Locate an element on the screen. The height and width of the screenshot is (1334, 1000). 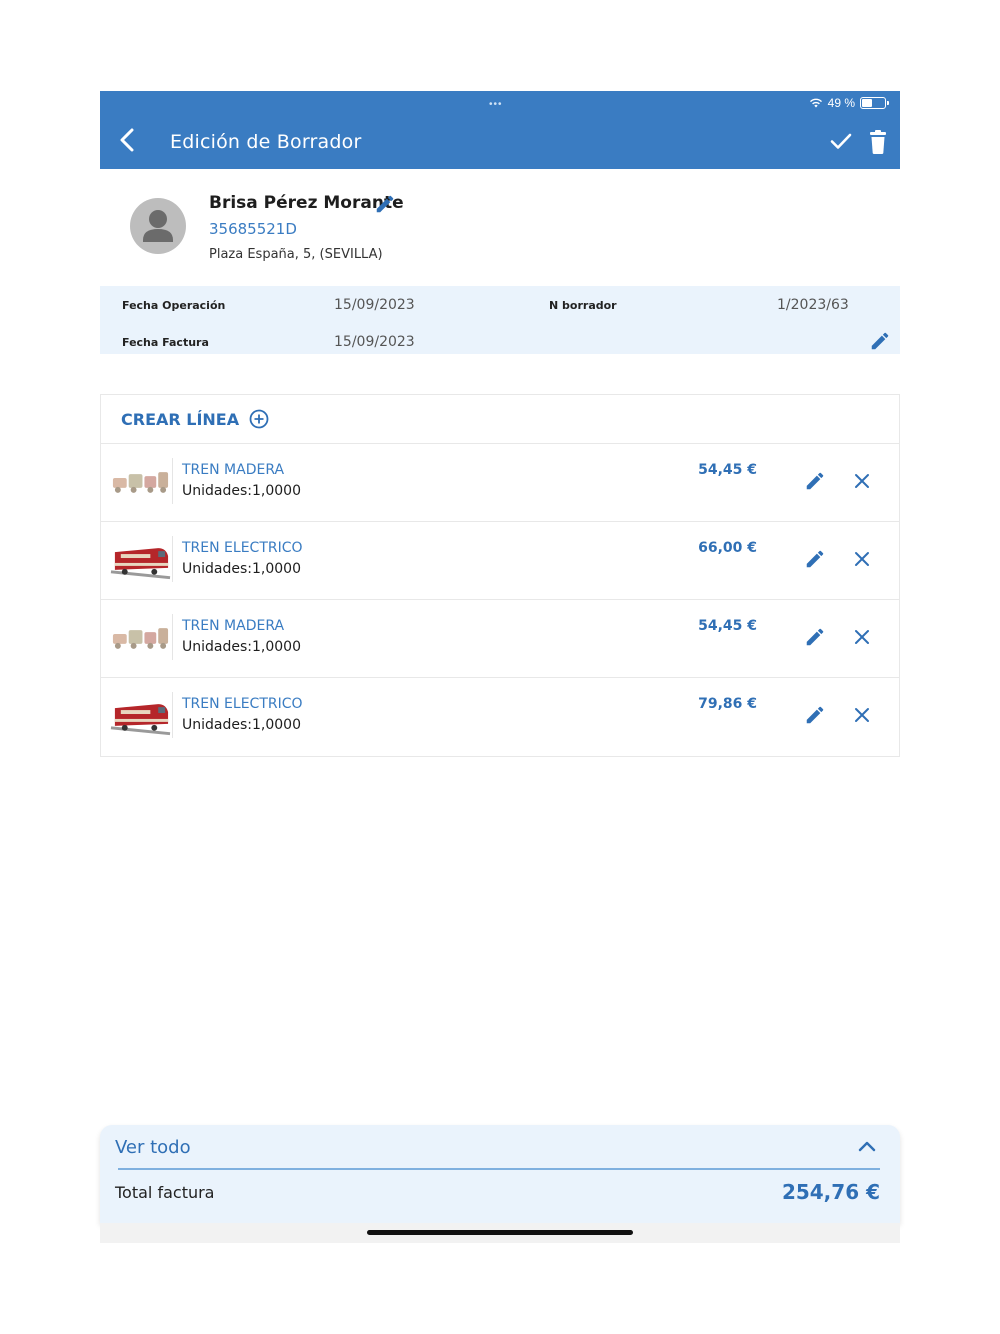
battery-icon is located at coordinates (874, 103).